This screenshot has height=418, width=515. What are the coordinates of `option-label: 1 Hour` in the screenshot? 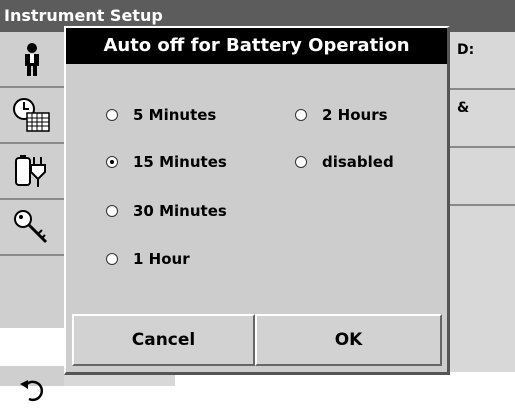 It's located at (161, 259).